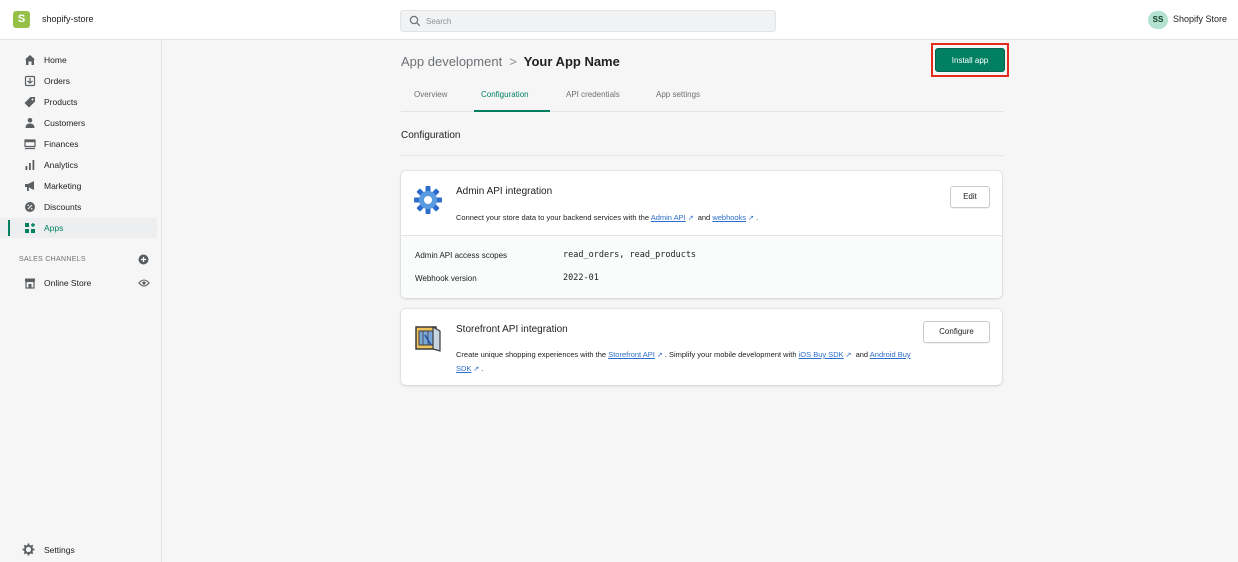 Image resolution: width=1238 pixels, height=562 pixels. Describe the element at coordinates (593, 94) in the screenshot. I see `tab-api-credentials: API credentials` at that location.